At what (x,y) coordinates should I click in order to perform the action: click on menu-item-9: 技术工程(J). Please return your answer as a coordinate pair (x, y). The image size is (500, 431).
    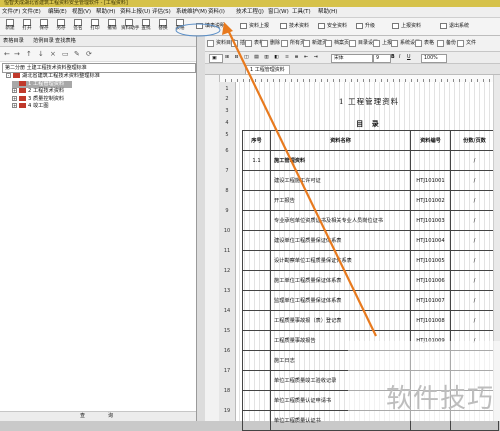
    Looking at the image, I should click on (250, 12).